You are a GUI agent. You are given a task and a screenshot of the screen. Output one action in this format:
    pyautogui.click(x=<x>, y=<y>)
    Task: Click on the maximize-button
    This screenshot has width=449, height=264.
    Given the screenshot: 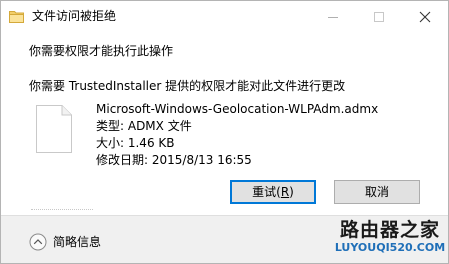 What is the action you would take?
    pyautogui.click(x=379, y=16)
    